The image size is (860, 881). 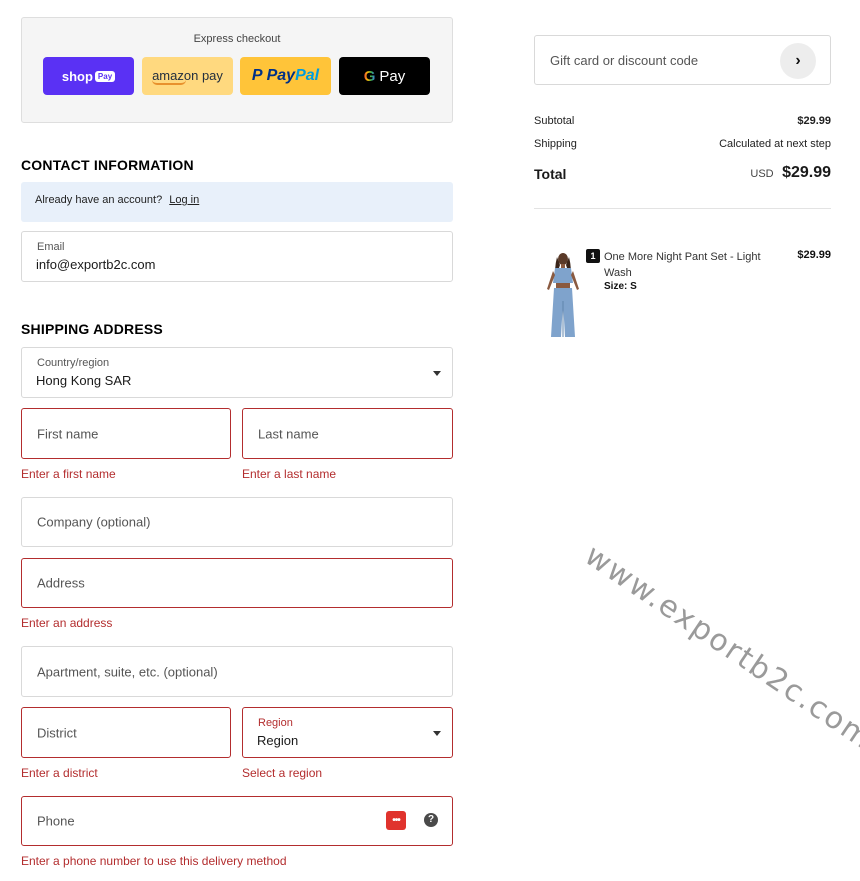 What do you see at coordinates (620, 286) in the screenshot?
I see `item-size: Size: S` at bounding box center [620, 286].